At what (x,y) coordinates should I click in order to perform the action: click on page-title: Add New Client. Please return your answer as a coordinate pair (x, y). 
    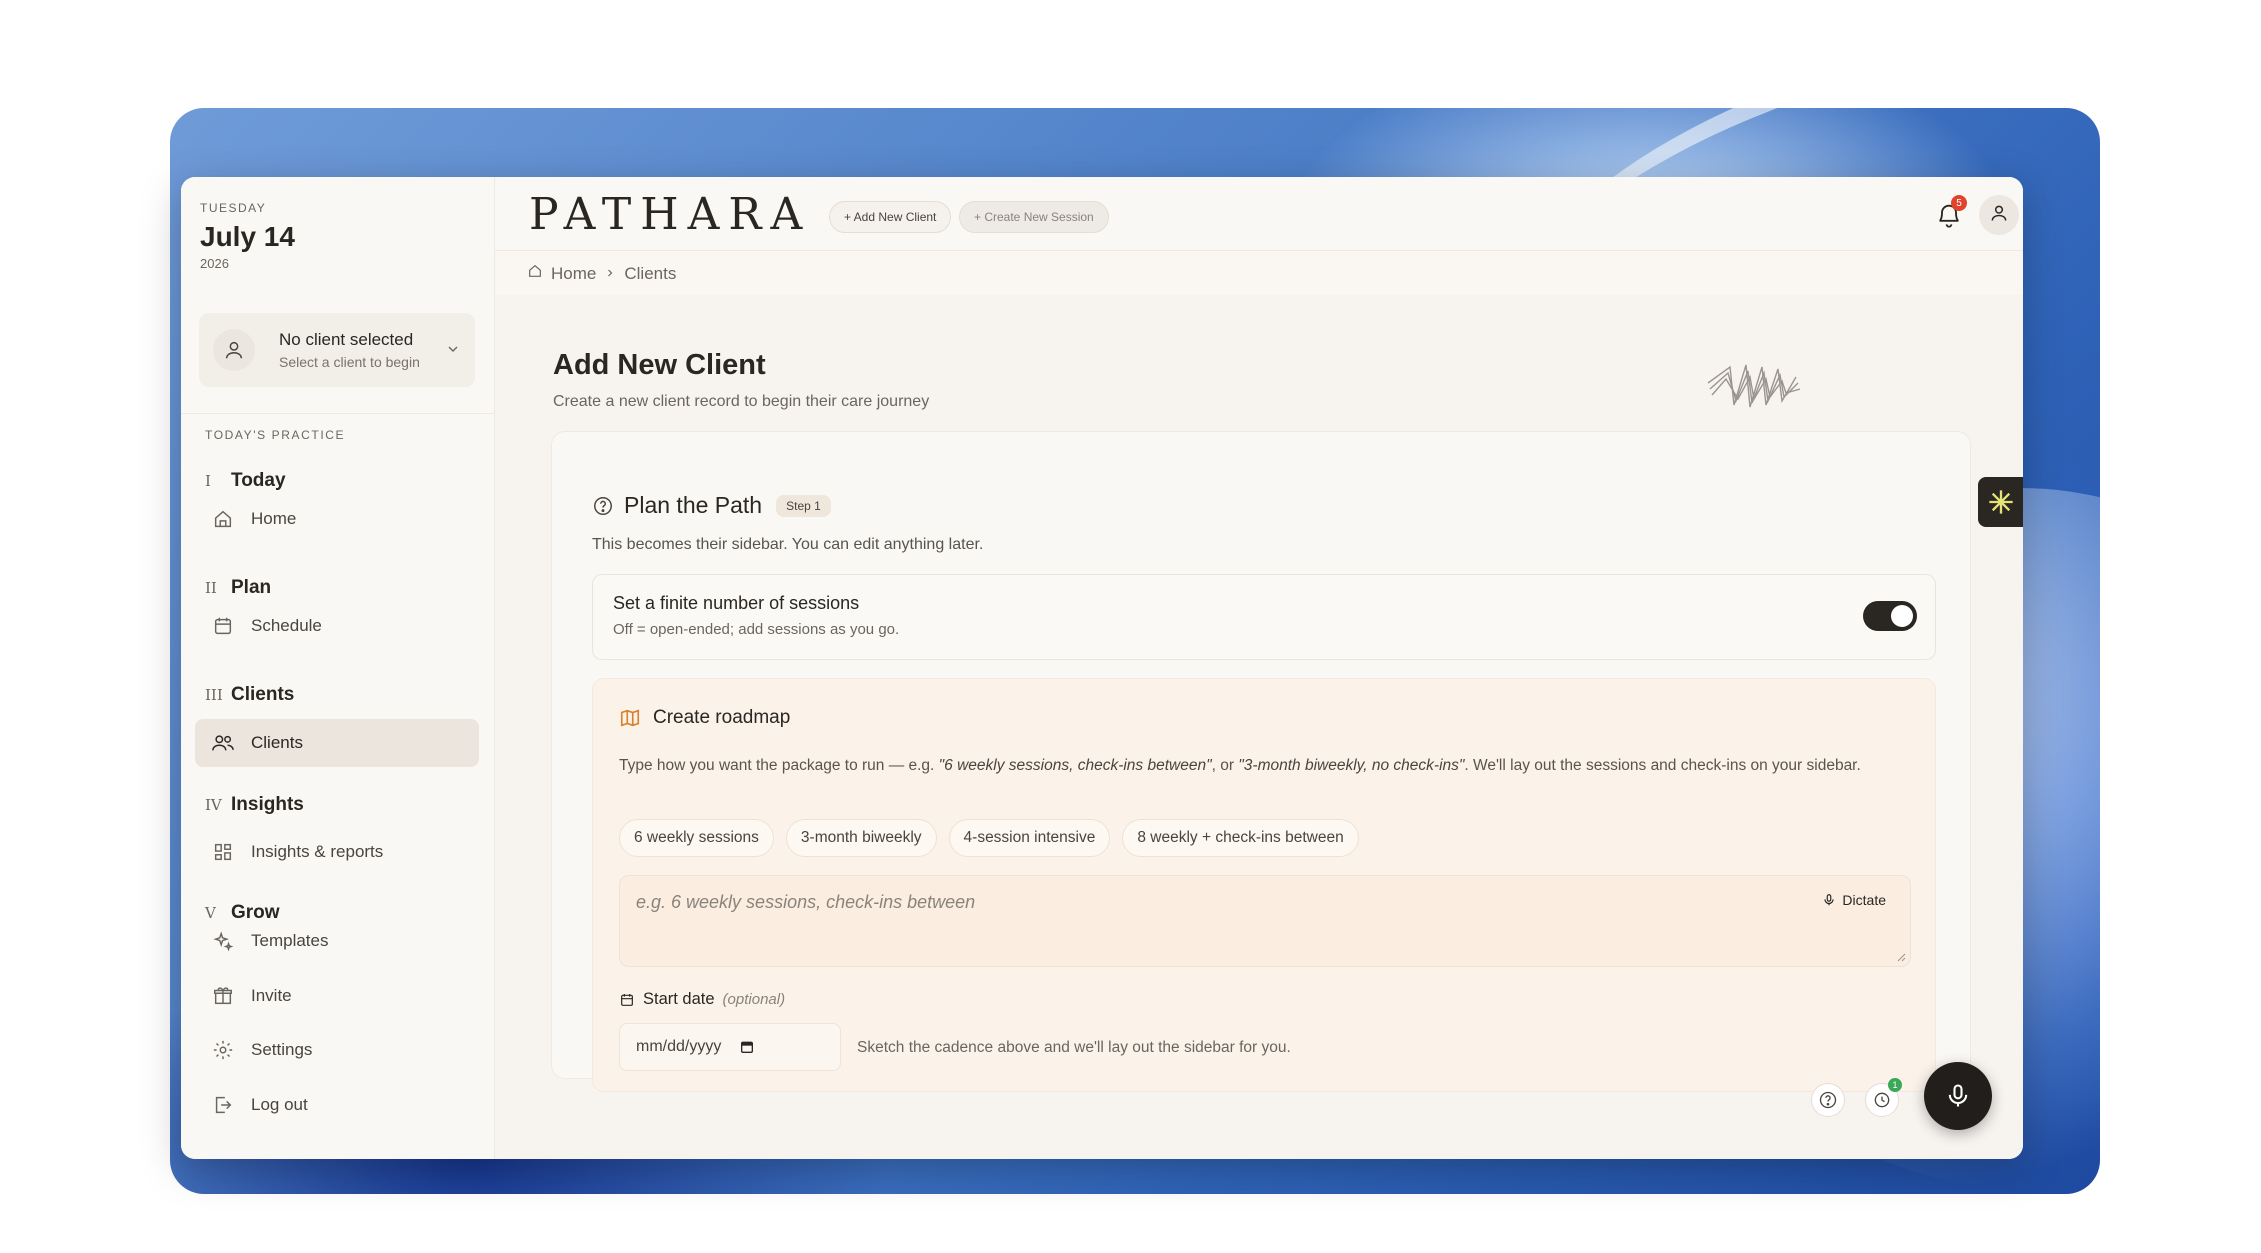
    Looking at the image, I should click on (659, 365).